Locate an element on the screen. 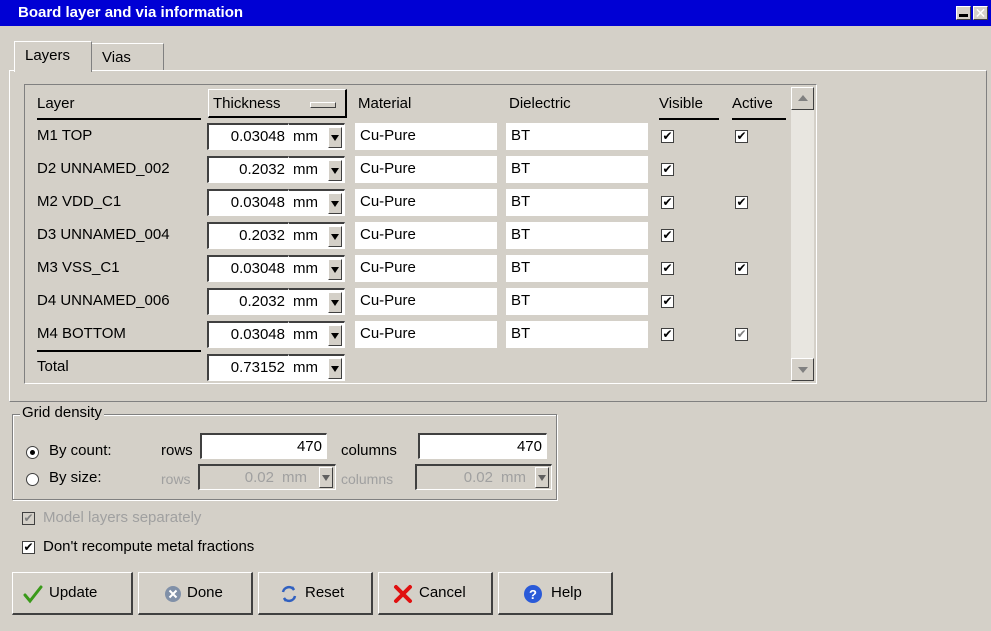 The height and width of the screenshot is (631, 991). tab-vias: Vias is located at coordinates (128, 57).